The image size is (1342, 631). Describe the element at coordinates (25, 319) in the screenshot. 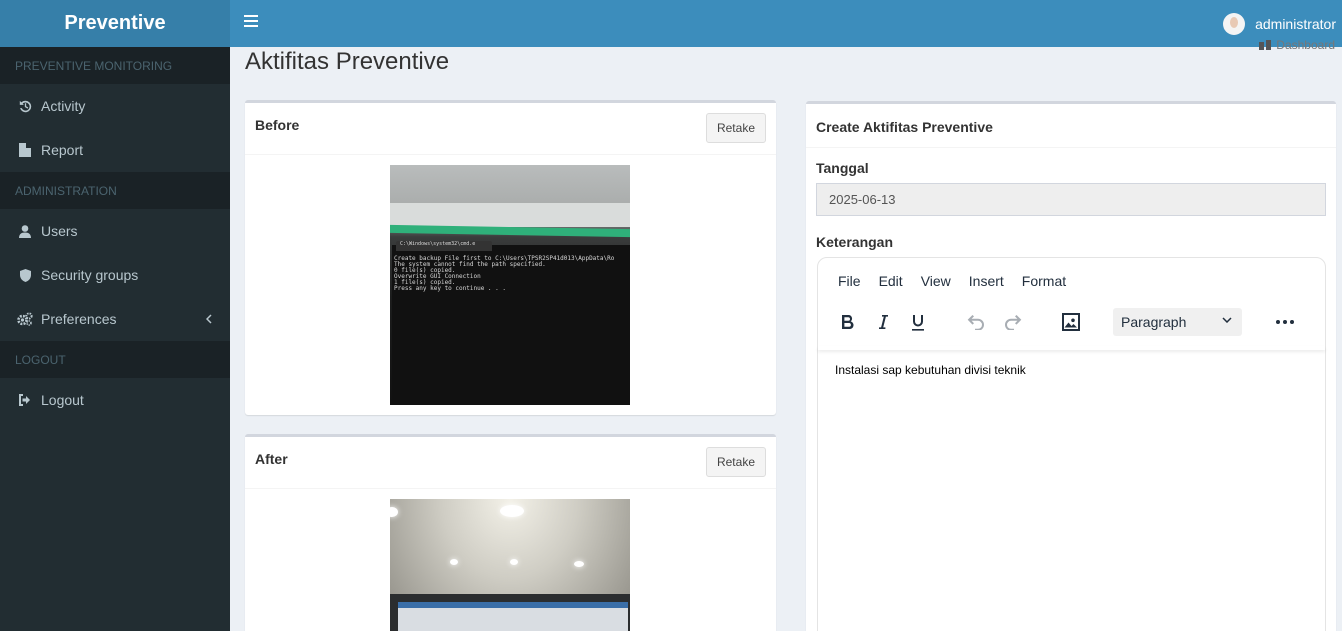

I see `gears-icon` at that location.